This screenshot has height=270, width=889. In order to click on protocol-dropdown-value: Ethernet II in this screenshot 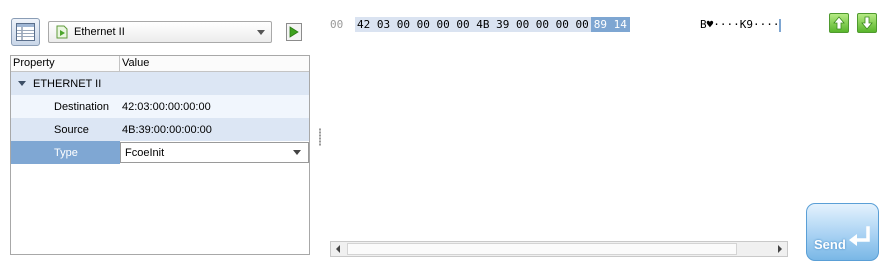, I will do `click(99, 32)`.